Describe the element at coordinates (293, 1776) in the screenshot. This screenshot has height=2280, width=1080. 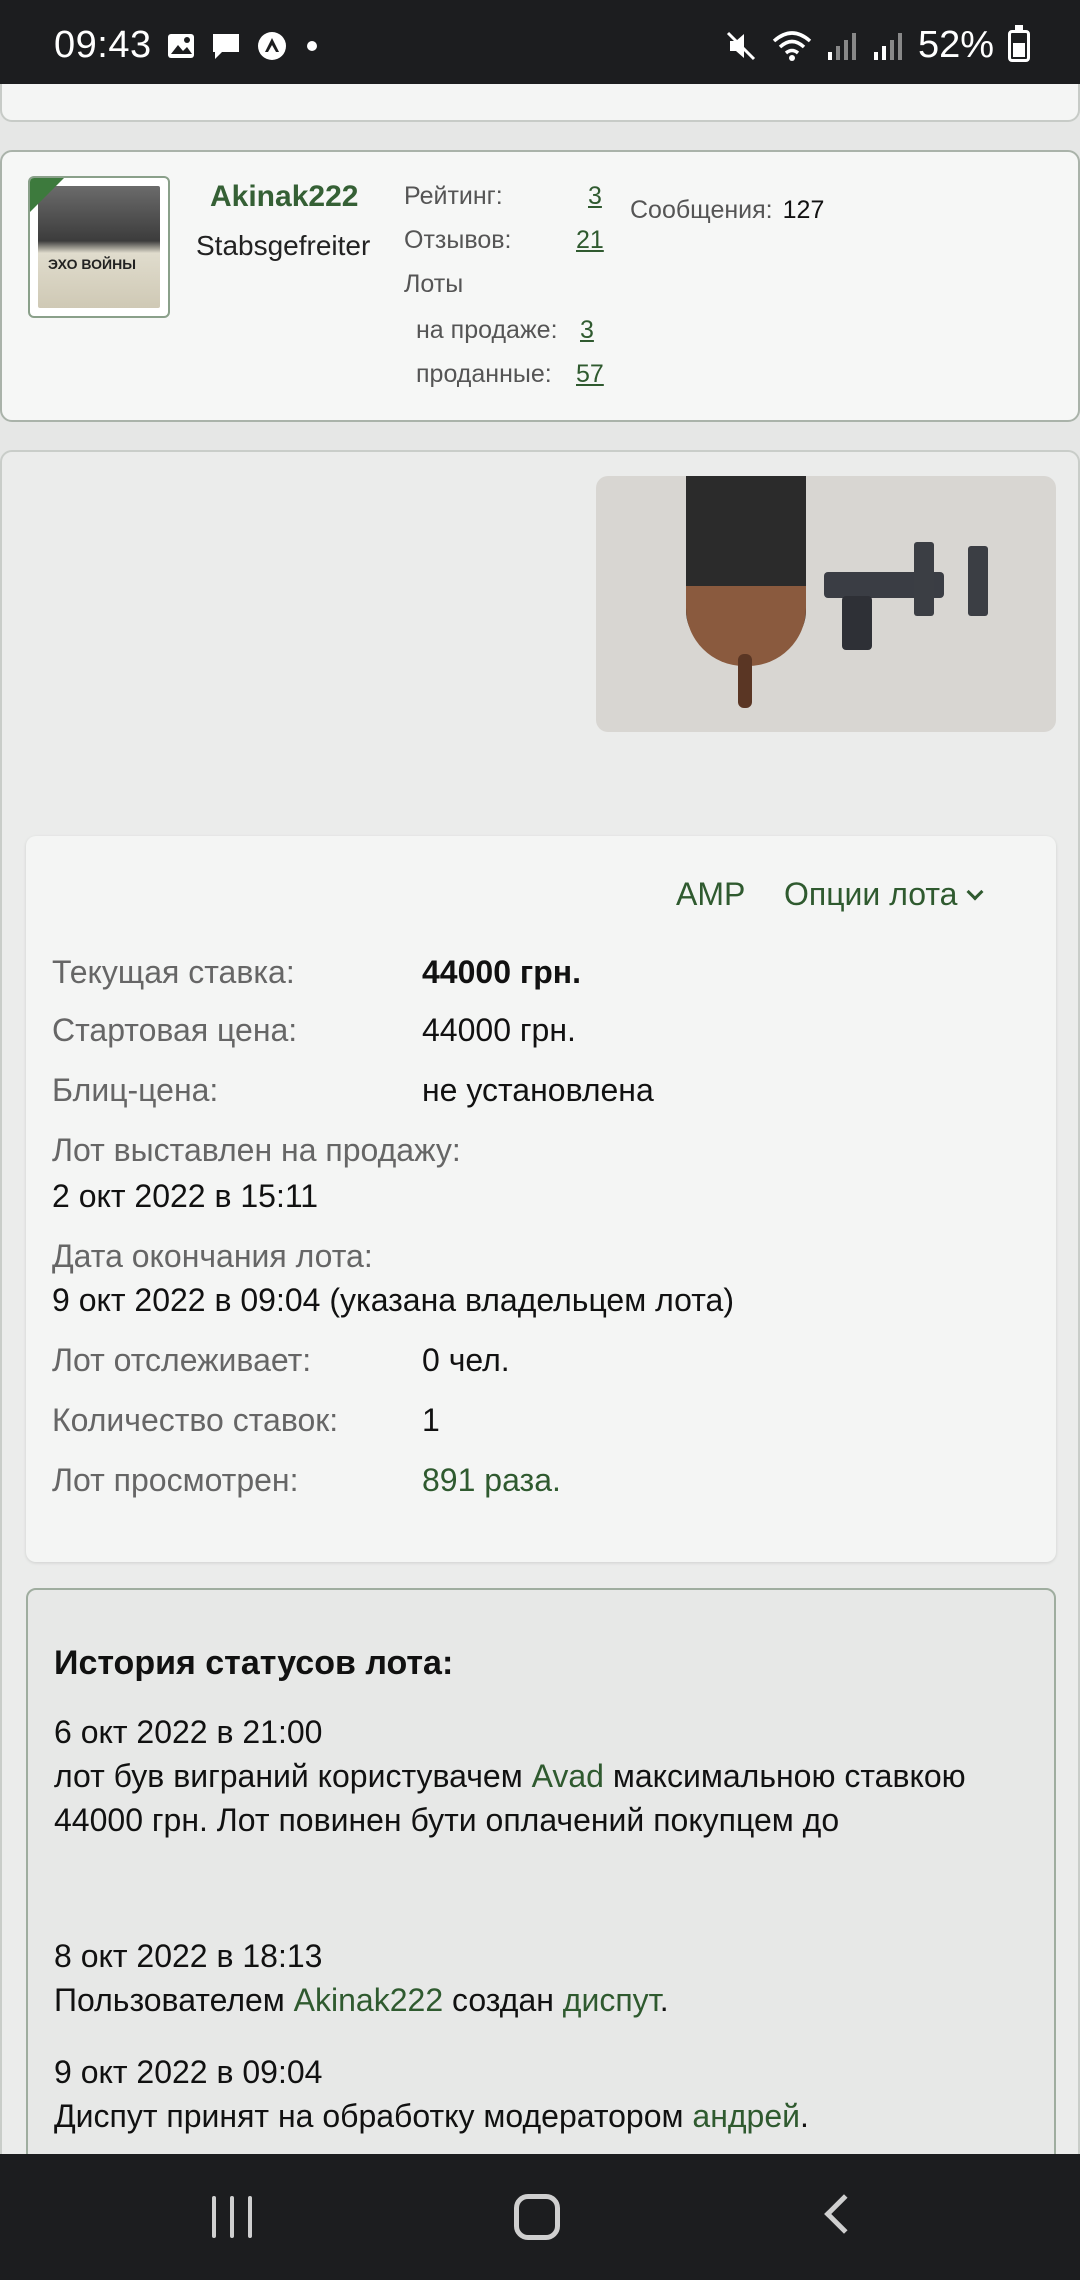
I see `history-text: лот був виграний користувачем` at that location.